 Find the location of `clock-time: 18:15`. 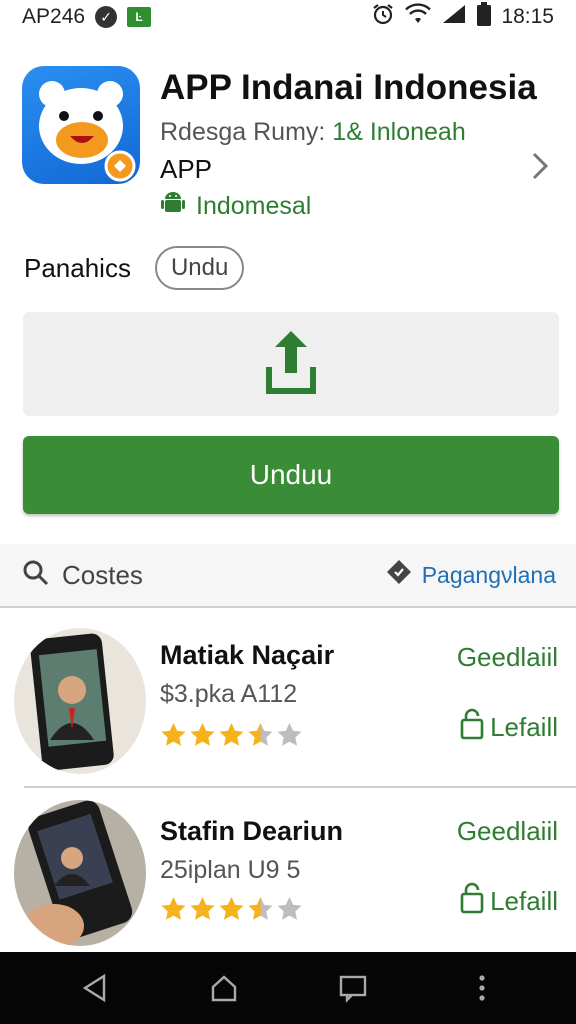

clock-time: 18:15 is located at coordinates (527, 16).